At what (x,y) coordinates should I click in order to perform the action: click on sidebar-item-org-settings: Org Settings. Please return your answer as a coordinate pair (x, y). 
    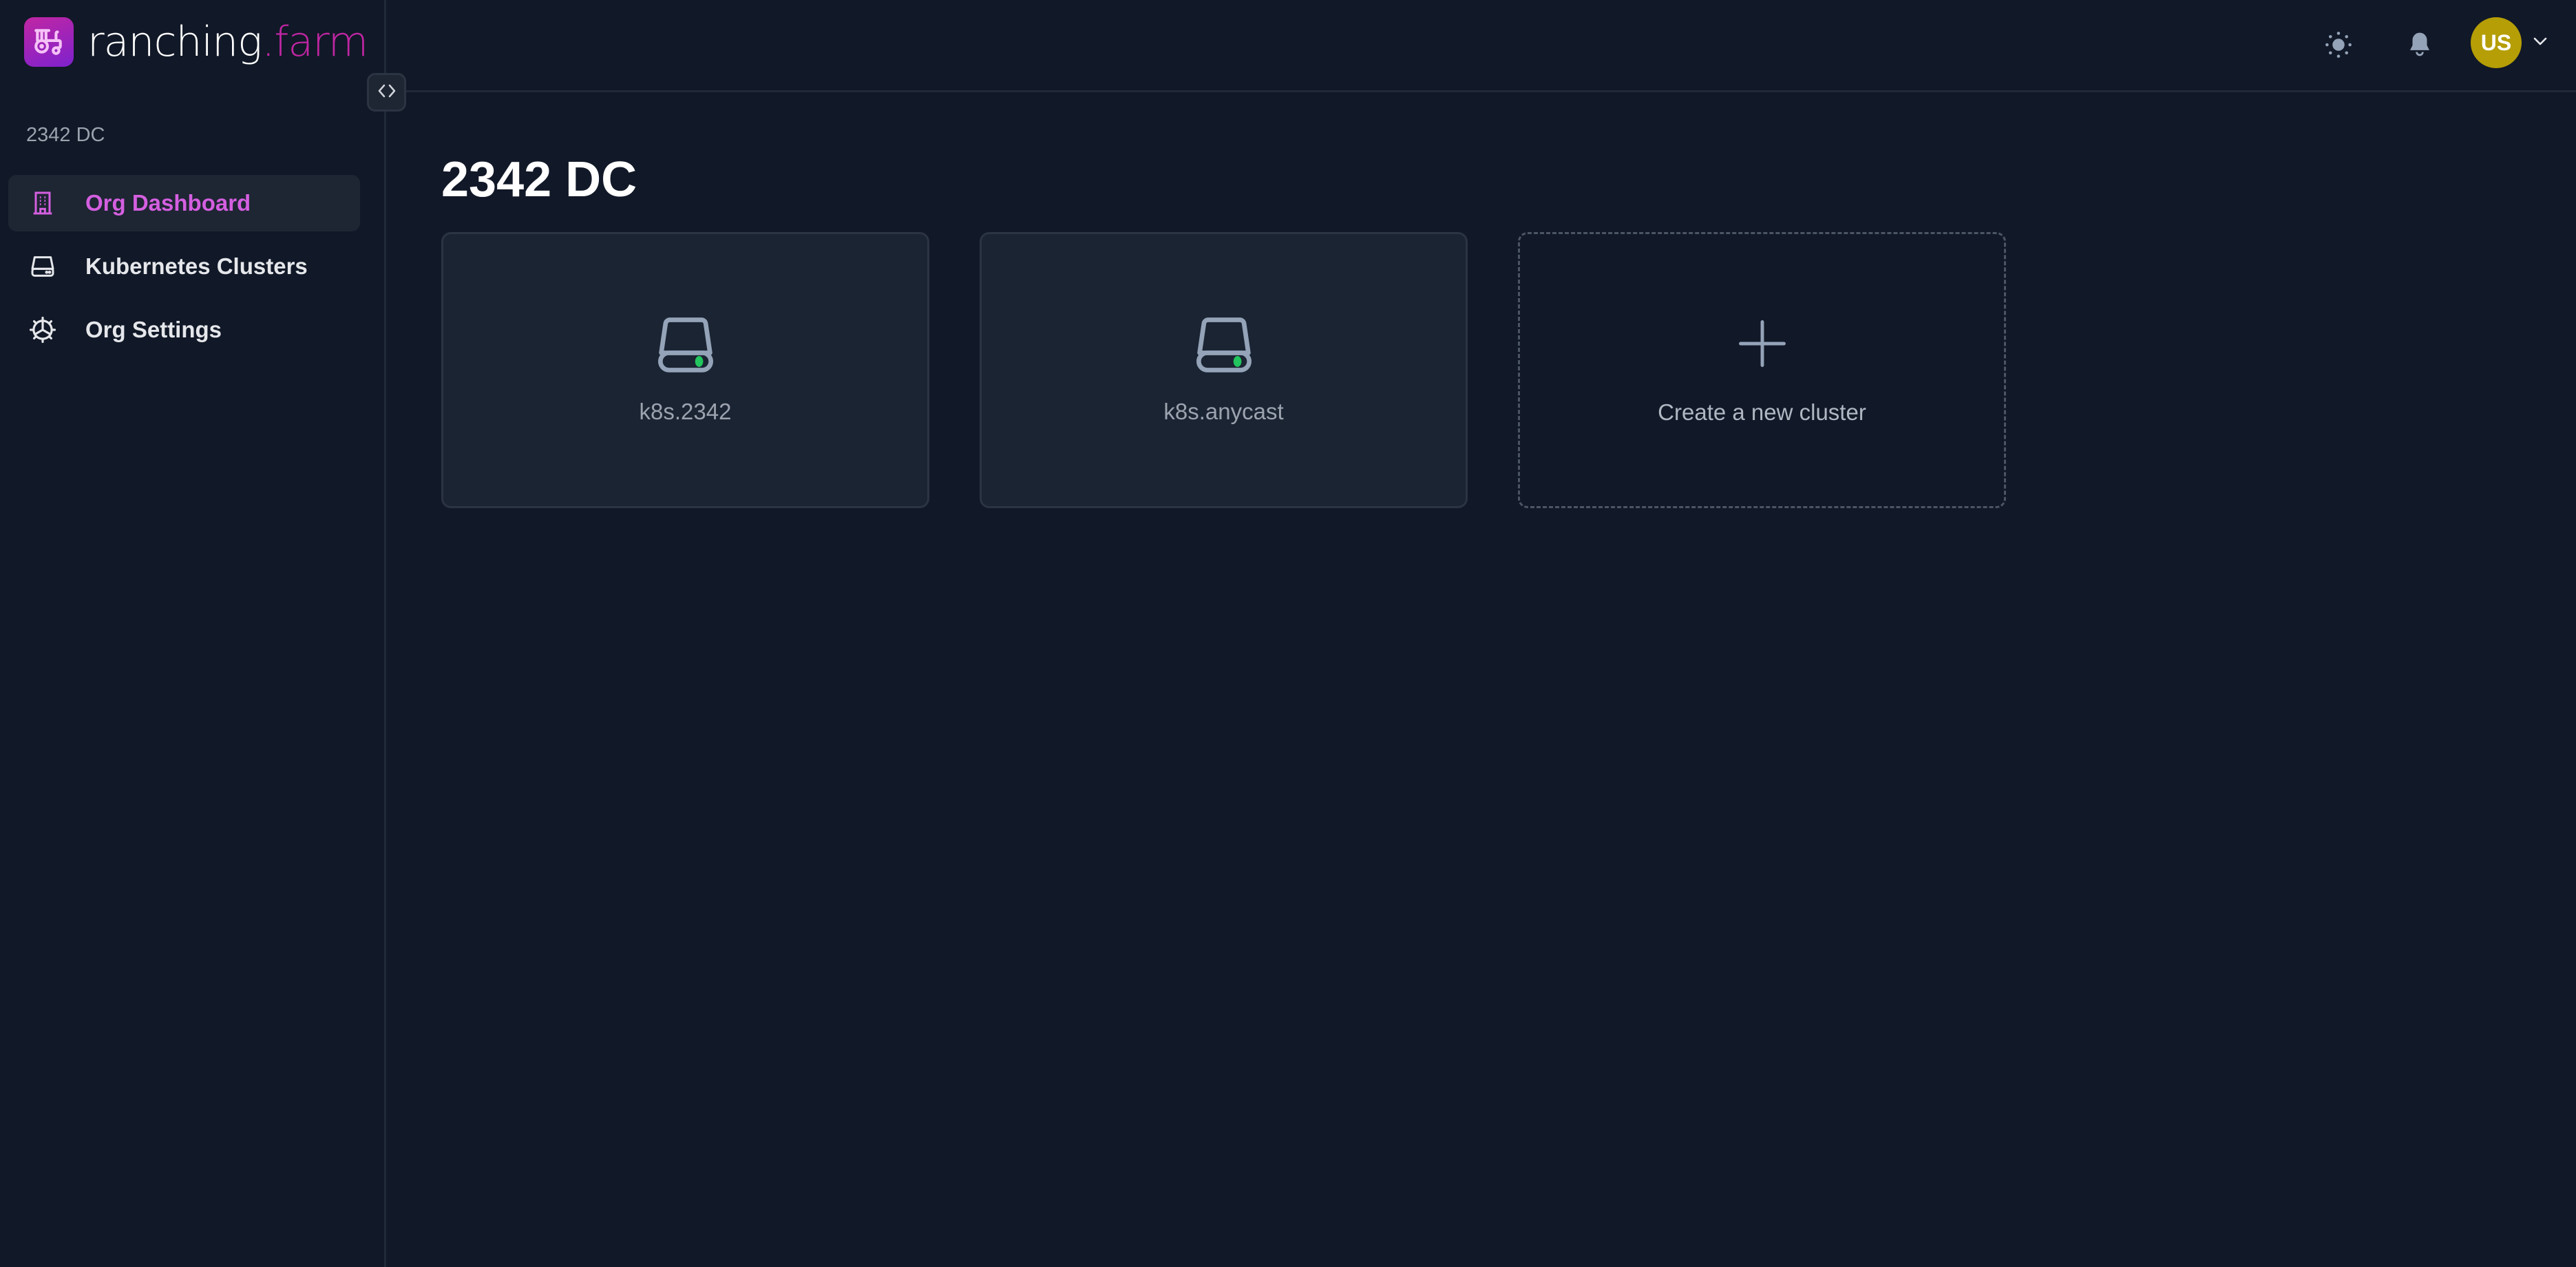
    Looking at the image, I should click on (184, 330).